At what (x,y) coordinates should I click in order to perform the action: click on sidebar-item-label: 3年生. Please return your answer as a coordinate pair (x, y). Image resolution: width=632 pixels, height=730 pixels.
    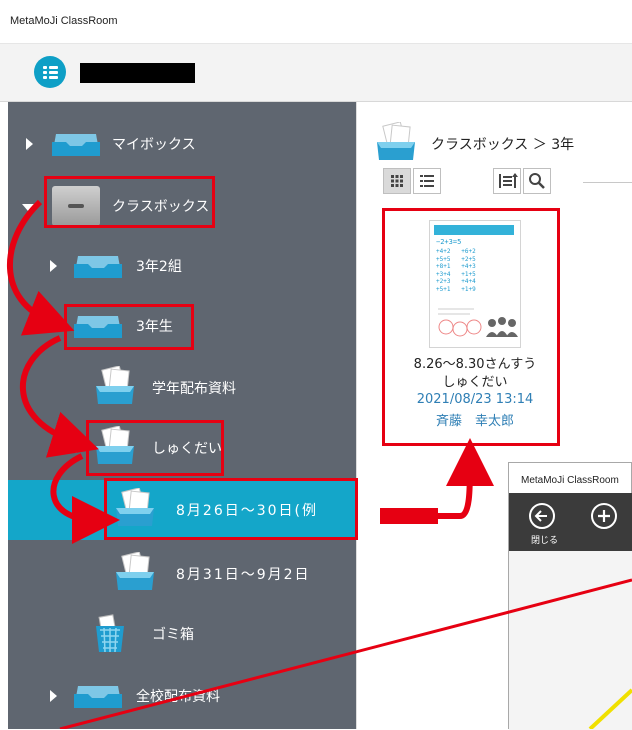
    Looking at the image, I should click on (154, 327).